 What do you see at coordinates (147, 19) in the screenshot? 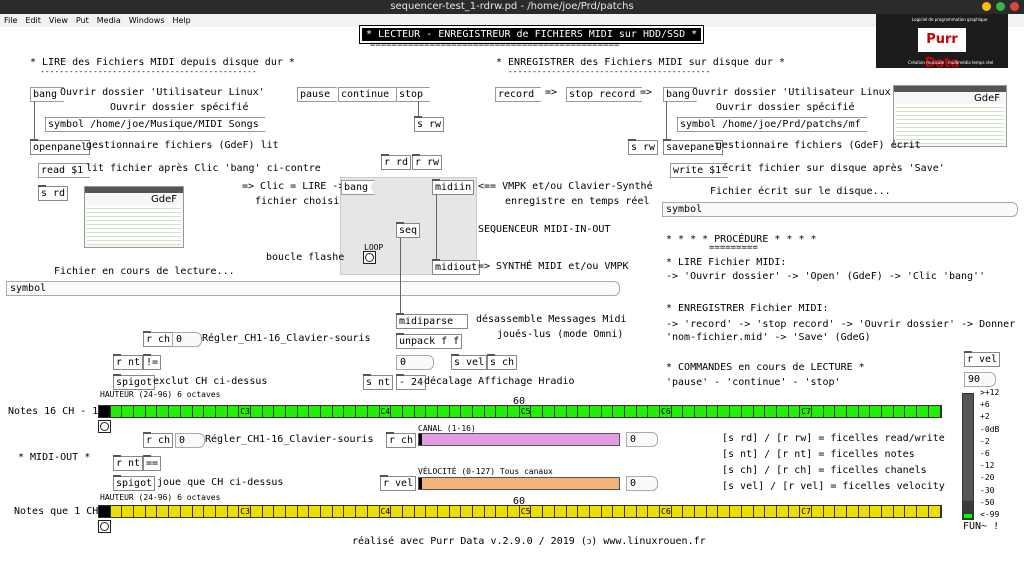
I see `menu-windows: Windows` at bounding box center [147, 19].